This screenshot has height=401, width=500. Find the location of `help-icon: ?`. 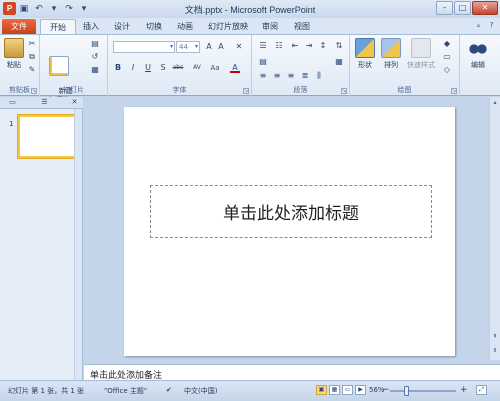

help-icon: ? is located at coordinates (491, 25).